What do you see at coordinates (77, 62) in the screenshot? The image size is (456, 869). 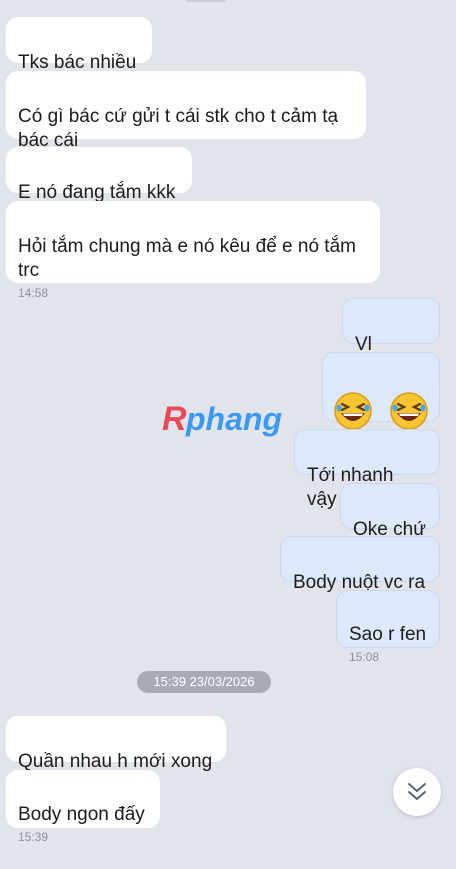 I see `message-text: Tks bác nhiều` at bounding box center [77, 62].